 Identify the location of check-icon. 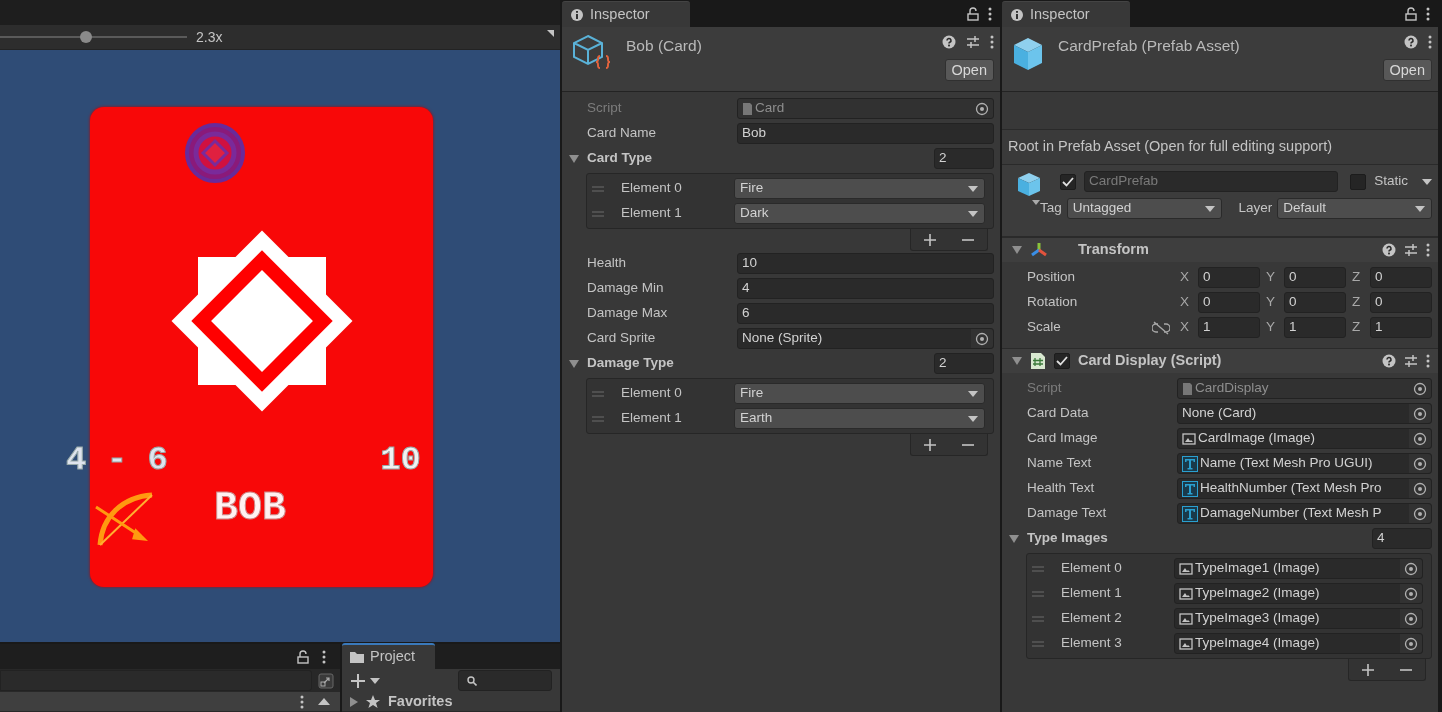
(1062, 361).